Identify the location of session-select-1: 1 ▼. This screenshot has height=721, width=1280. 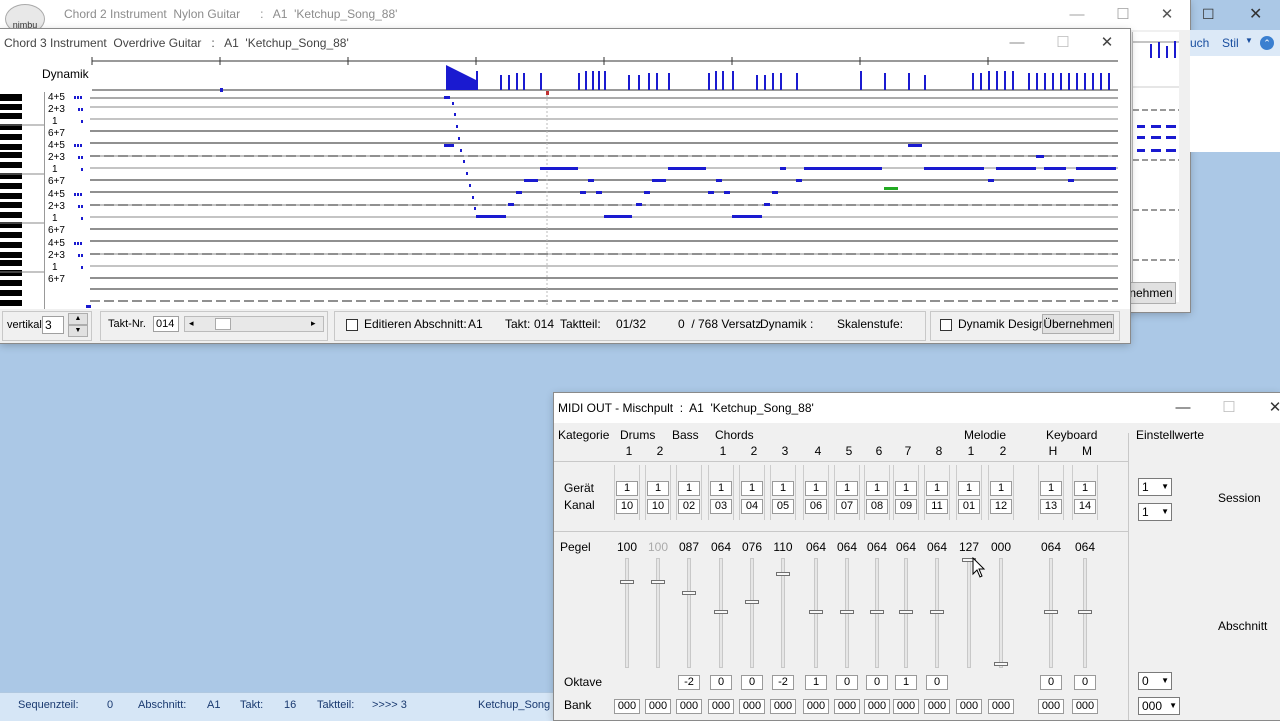
(1155, 487).